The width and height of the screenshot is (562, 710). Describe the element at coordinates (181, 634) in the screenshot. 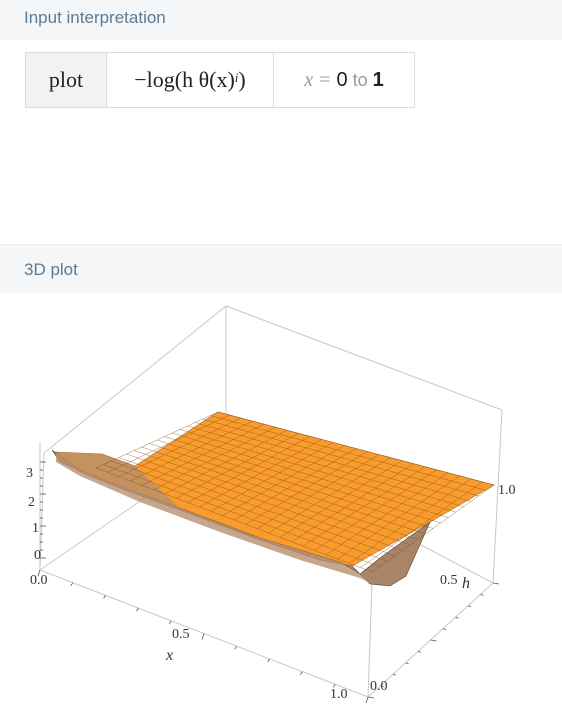

I see `x-tick-label: 0.5` at that location.